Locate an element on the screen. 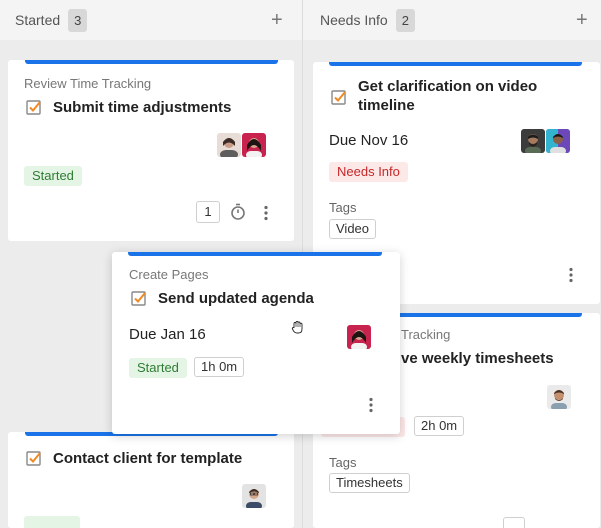  column-count-badge: 2 is located at coordinates (405, 20).